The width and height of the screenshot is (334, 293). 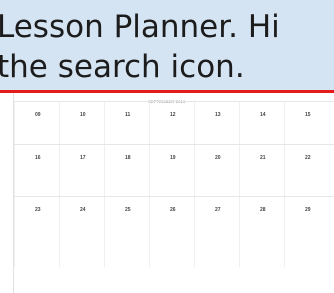 What do you see at coordinates (37, 232) in the screenshot?
I see `calendar-day-cell: 23` at bounding box center [37, 232].